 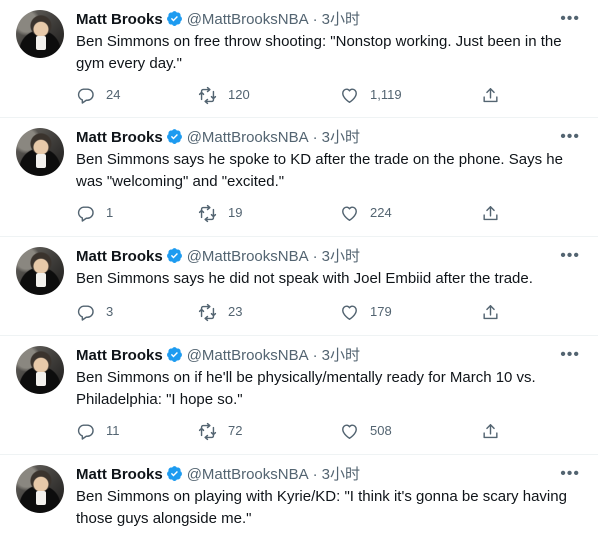 I want to click on retweet-count: 19, so click(x=235, y=212).